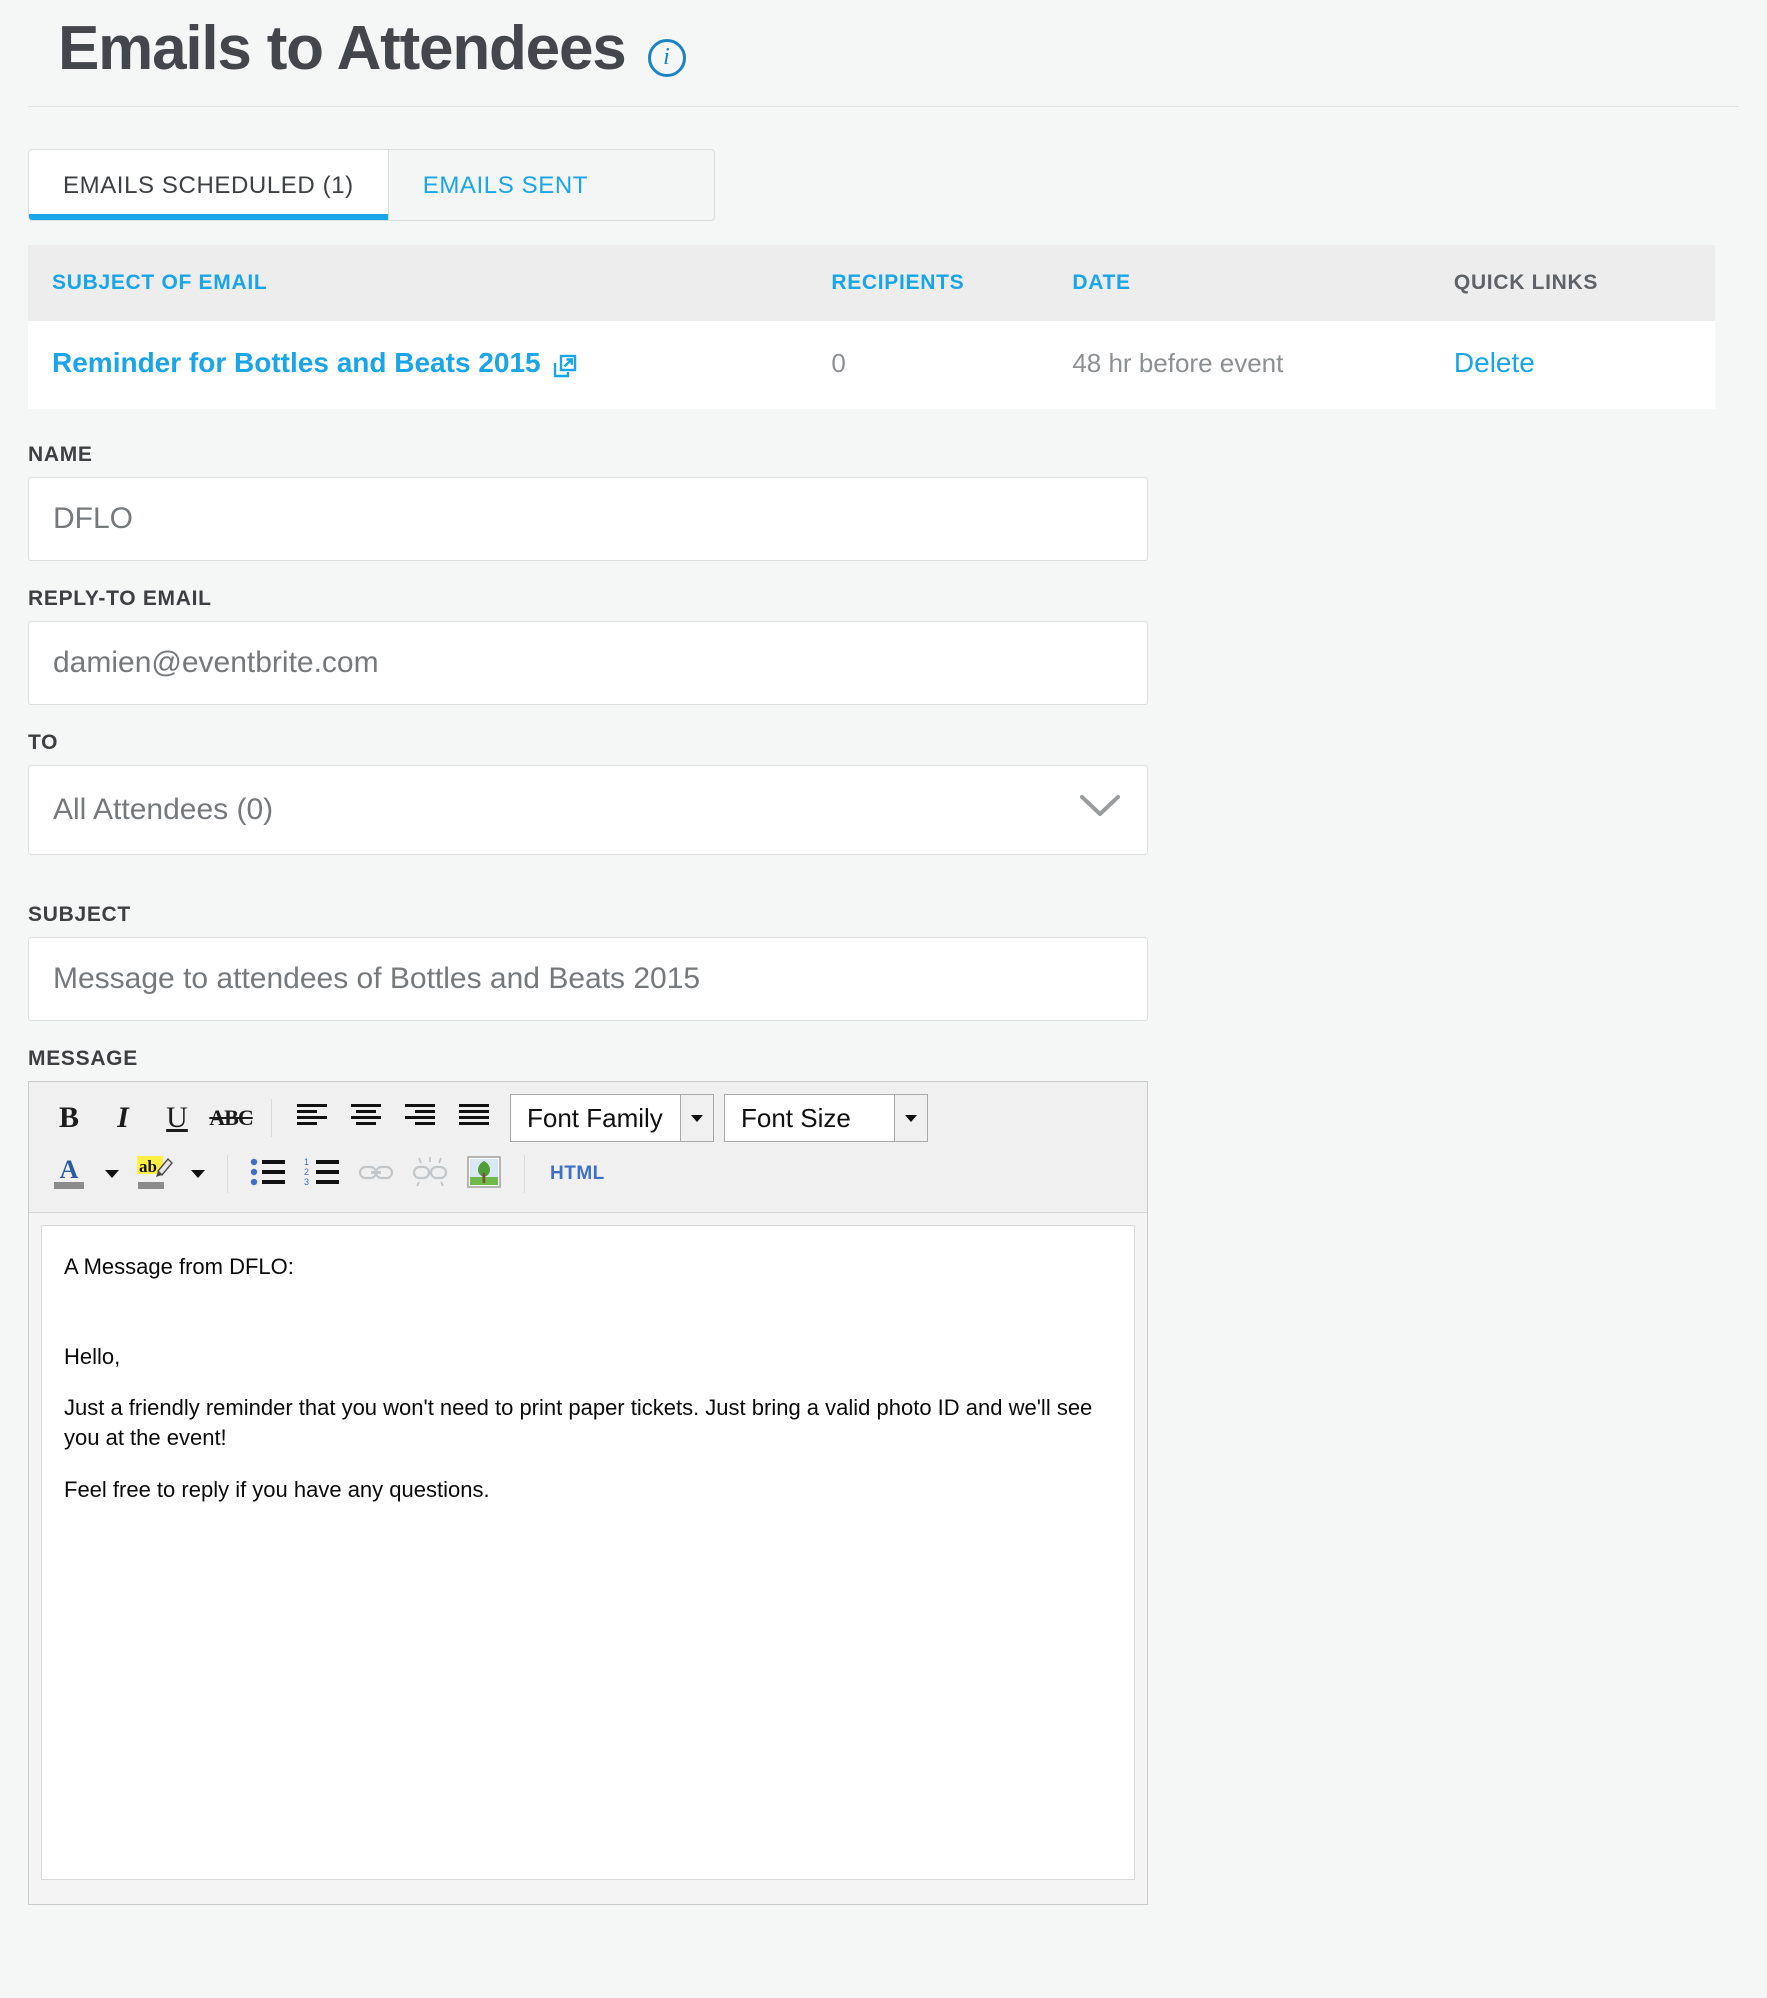  I want to click on cell-date: 48 hr before event, so click(1263, 365).